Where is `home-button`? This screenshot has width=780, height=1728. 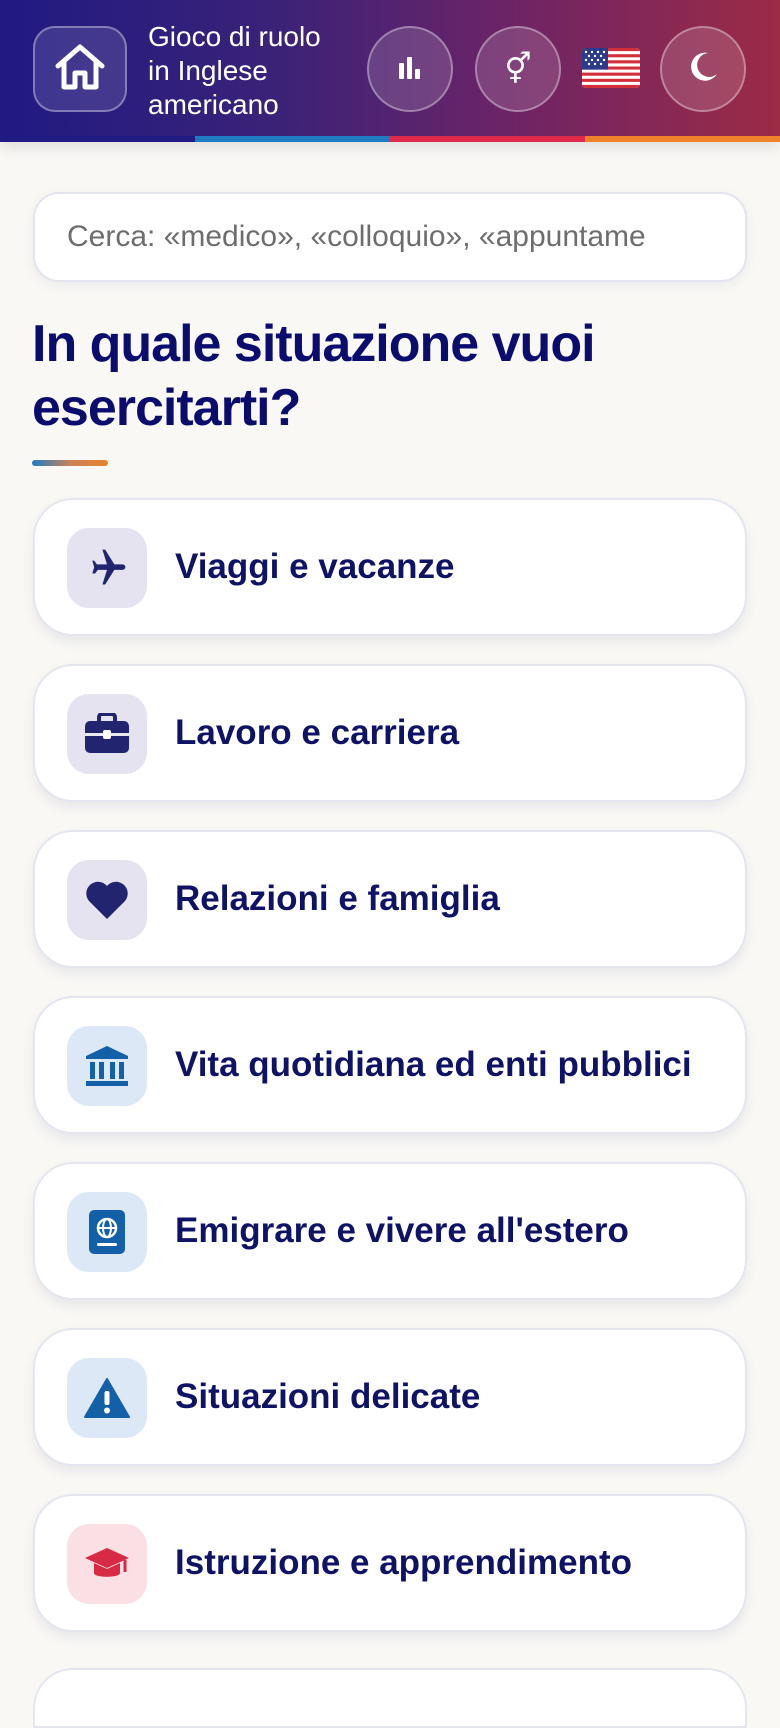
home-button is located at coordinates (80, 69).